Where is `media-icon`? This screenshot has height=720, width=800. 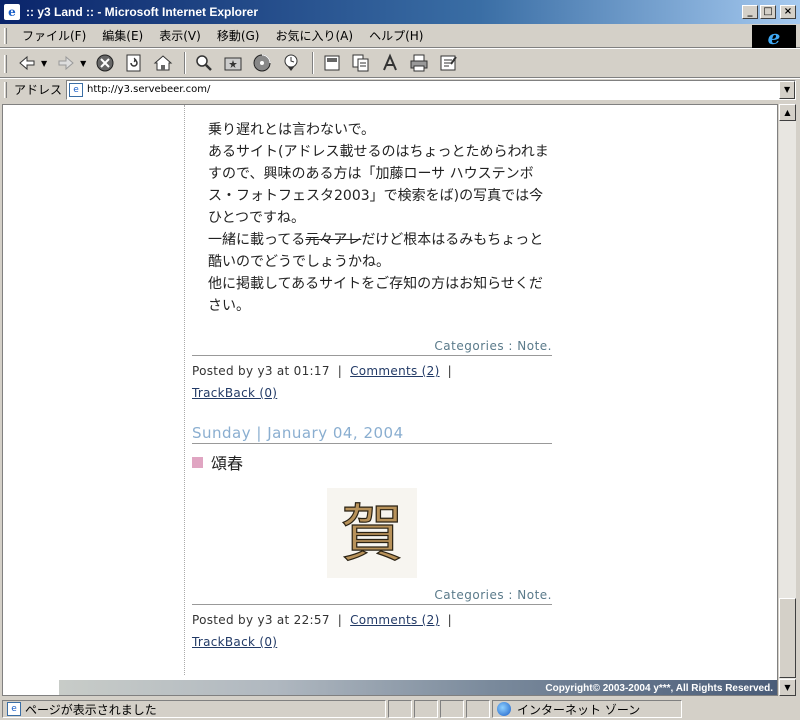
media-icon is located at coordinates (262, 63).